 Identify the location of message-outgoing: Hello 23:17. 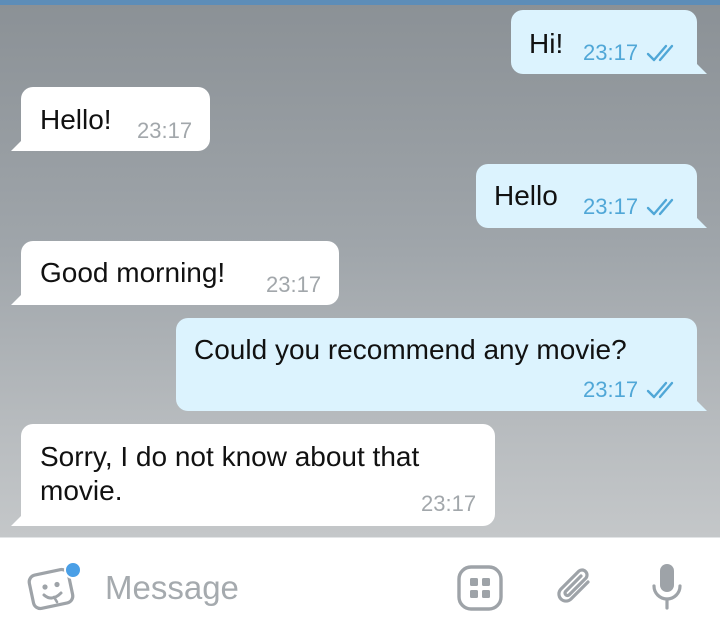
(586, 196).